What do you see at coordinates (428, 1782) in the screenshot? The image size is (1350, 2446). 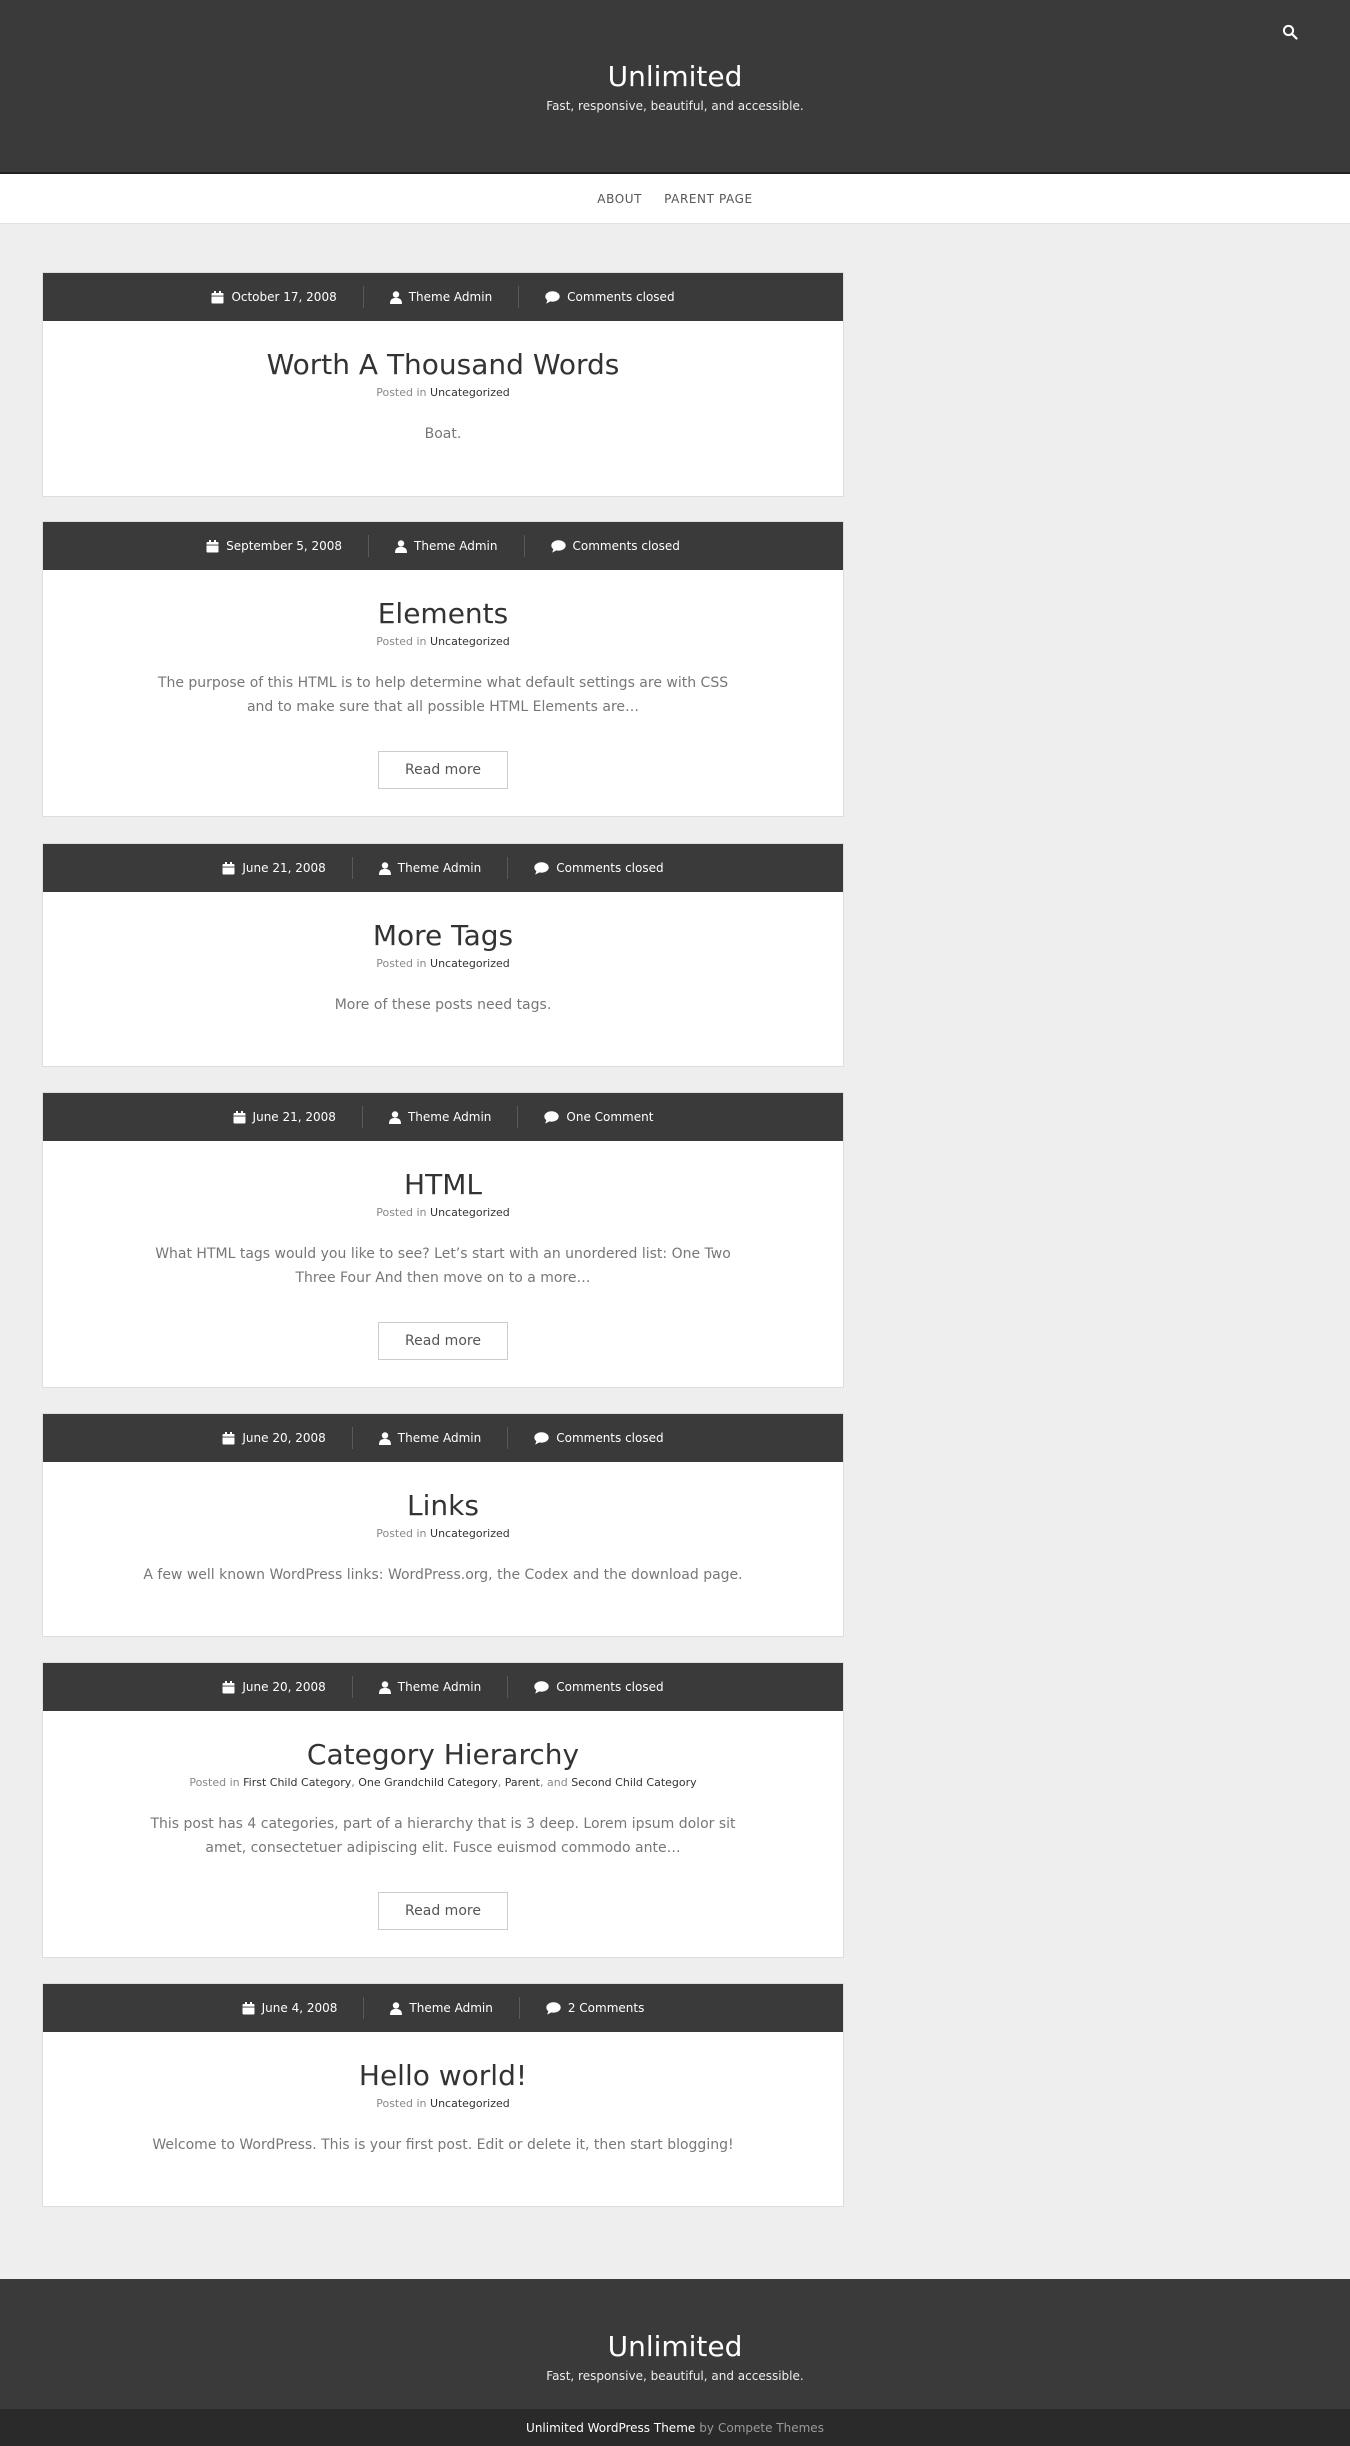 I see `category-link: One Grandchild Category` at bounding box center [428, 1782].